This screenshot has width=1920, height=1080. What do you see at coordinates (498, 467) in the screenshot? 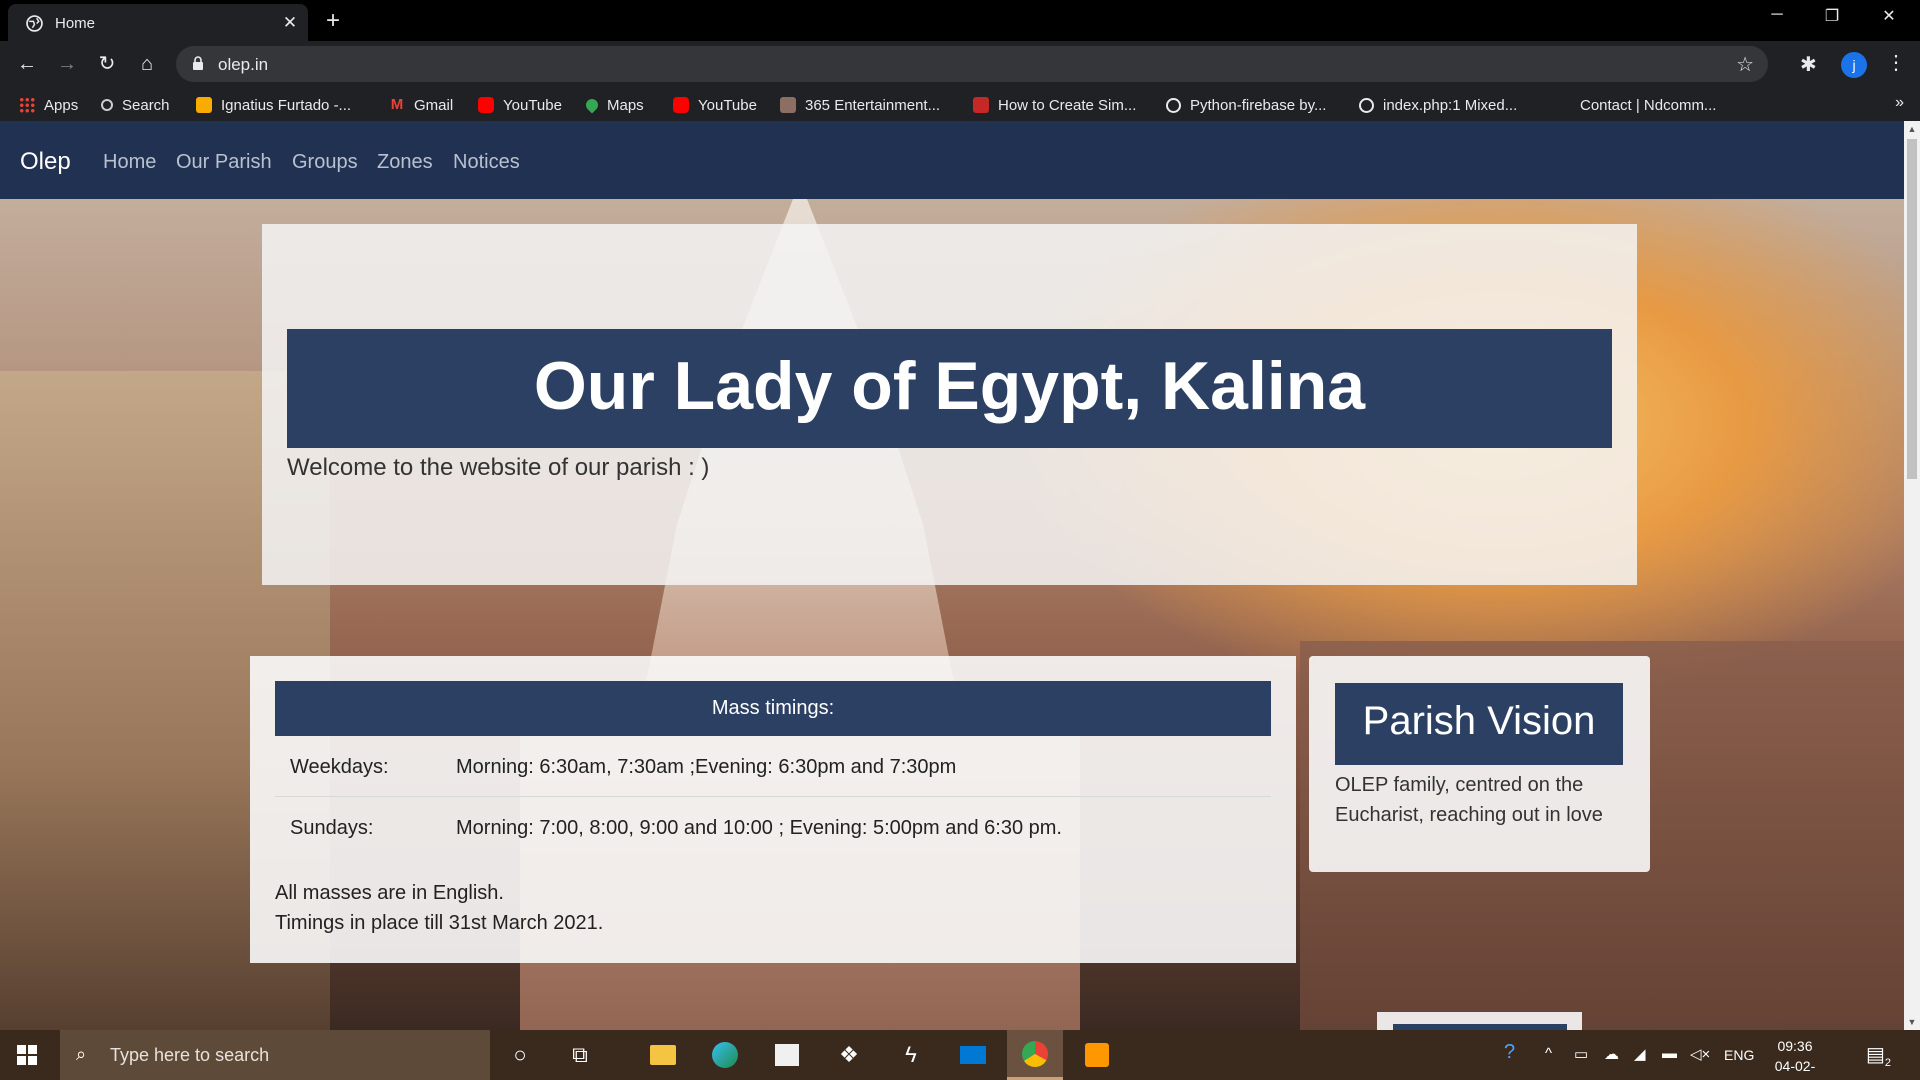
I see `hero-subtitle: Welcome to the website of our parish : )` at bounding box center [498, 467].